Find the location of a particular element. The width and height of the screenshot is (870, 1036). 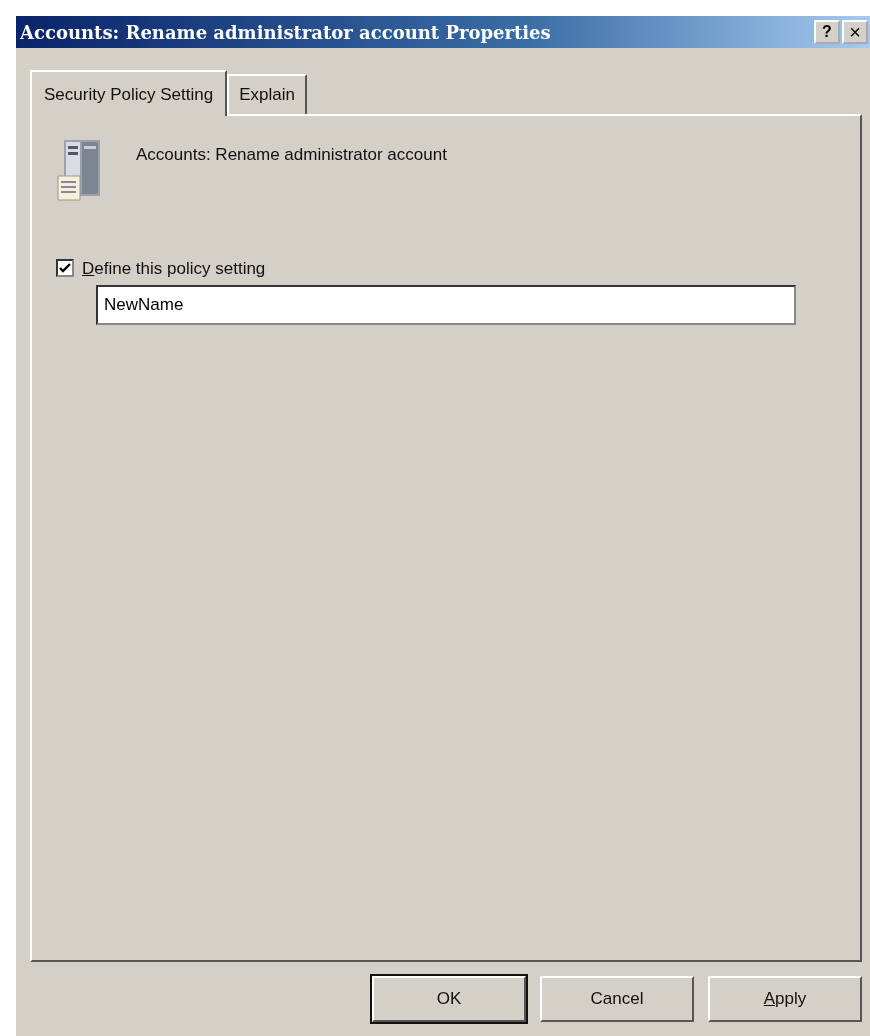

policy-name: Accounts: Rename administrator account is located at coordinates (291, 154).